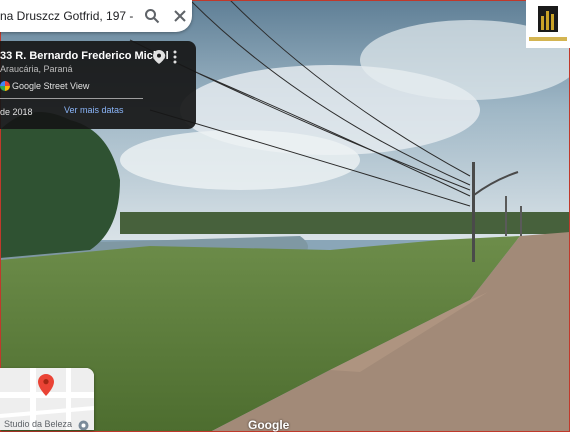 The width and height of the screenshot is (570, 432). Describe the element at coordinates (83, 424) in the screenshot. I see `place-icon` at that location.